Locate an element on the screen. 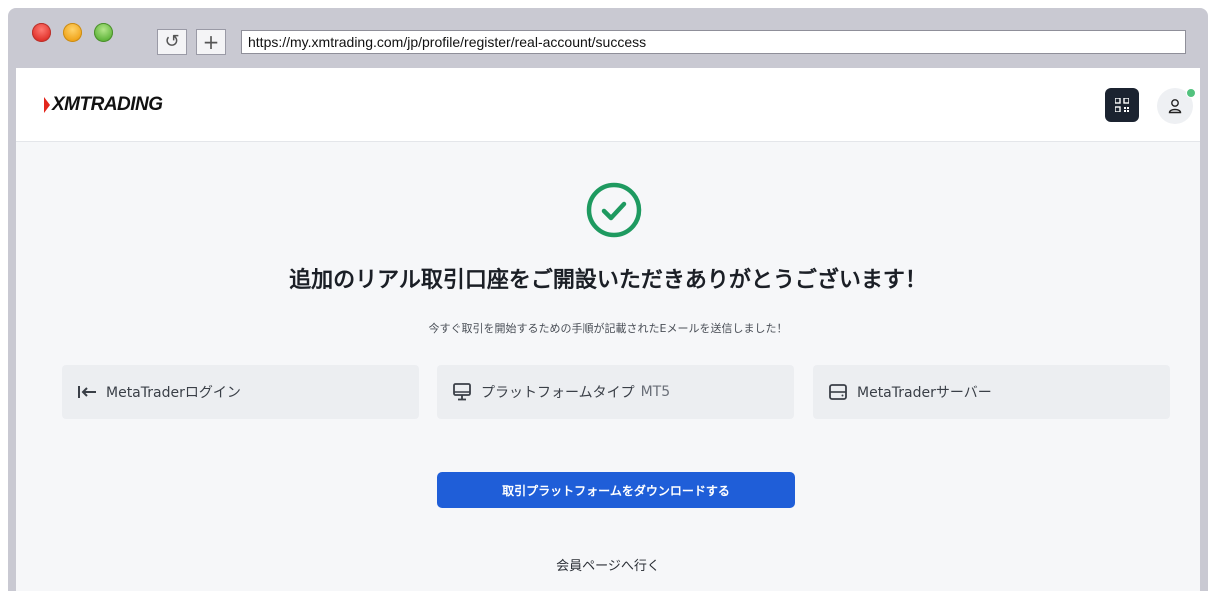  card-value: MT5 is located at coordinates (655, 392).